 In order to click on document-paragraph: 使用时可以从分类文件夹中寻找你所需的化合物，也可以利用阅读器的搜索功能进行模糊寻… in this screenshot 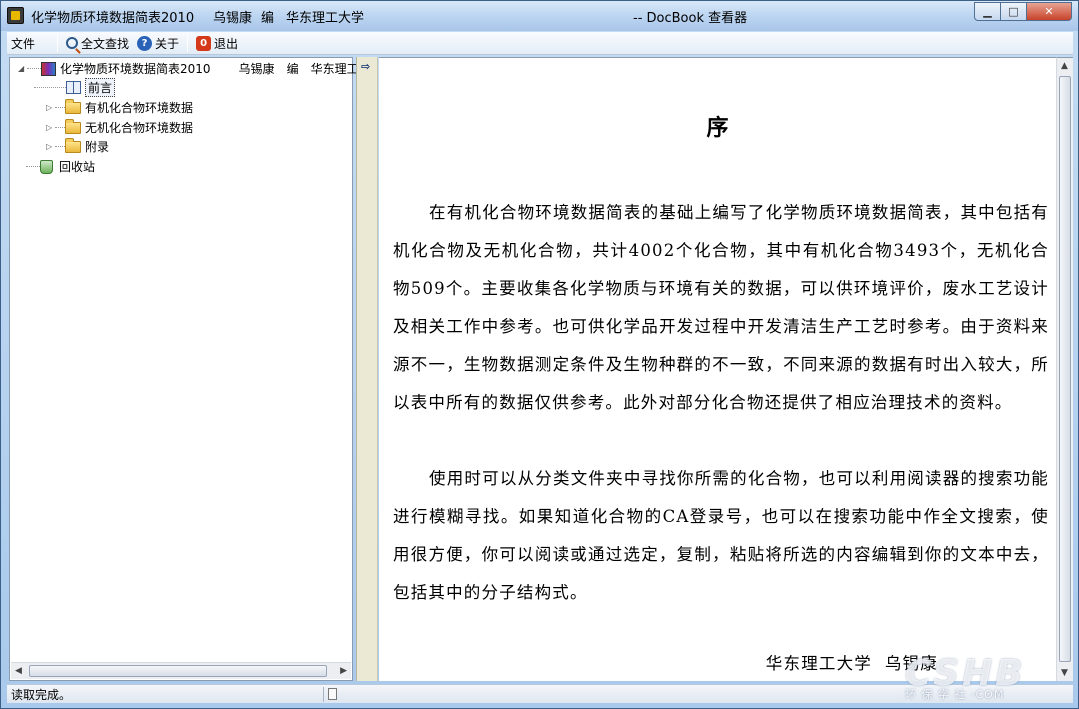, I will do `click(721, 535)`.